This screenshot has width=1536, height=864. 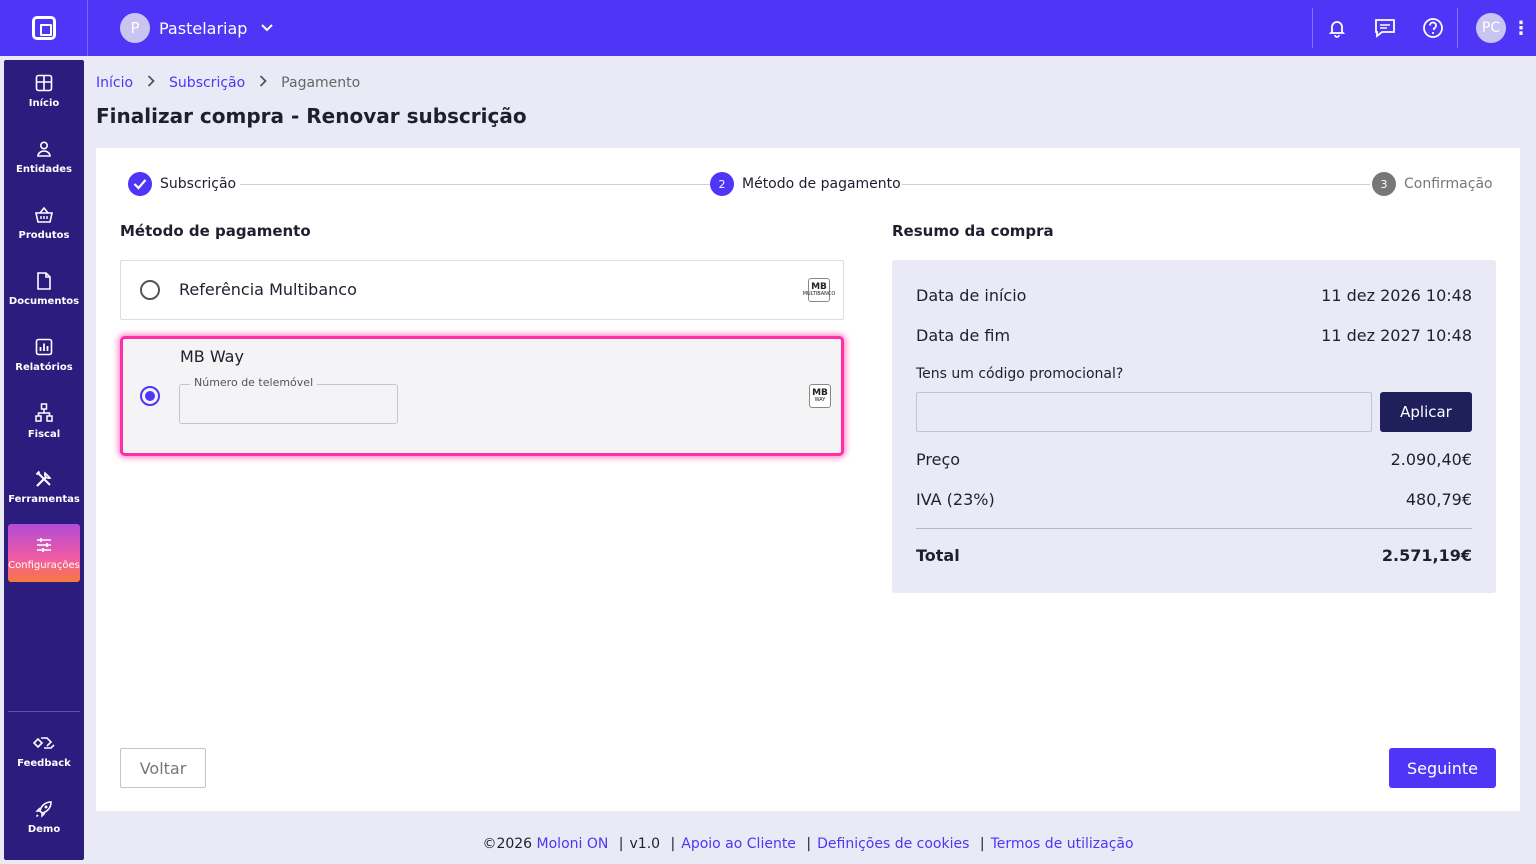 I want to click on sidebar-item-demo: Demo, so click(x=44, y=817).